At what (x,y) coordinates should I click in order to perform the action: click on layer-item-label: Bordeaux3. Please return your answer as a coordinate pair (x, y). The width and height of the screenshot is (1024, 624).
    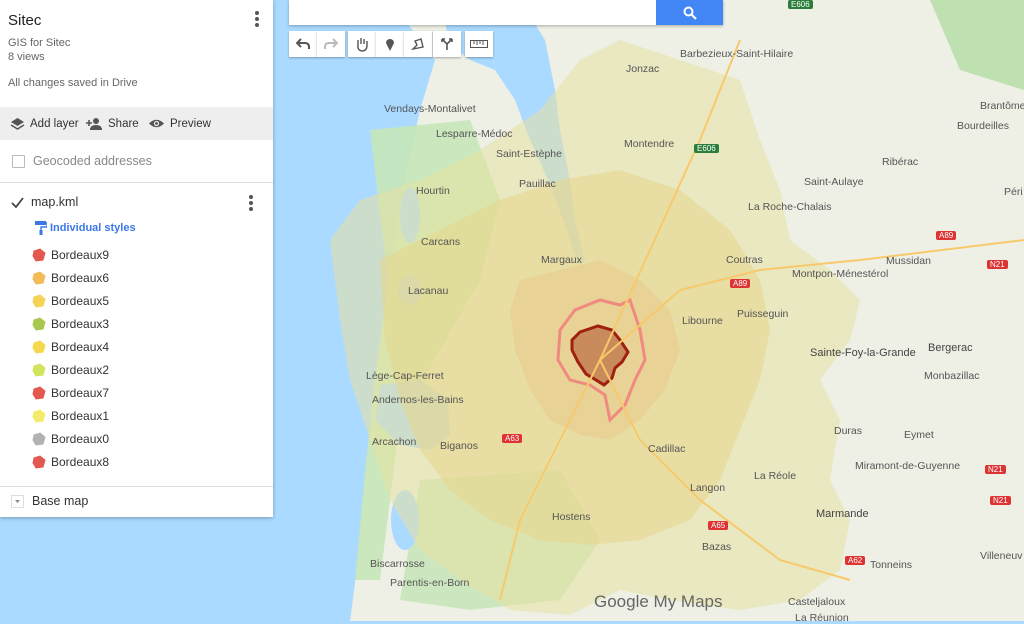
    Looking at the image, I should click on (80, 324).